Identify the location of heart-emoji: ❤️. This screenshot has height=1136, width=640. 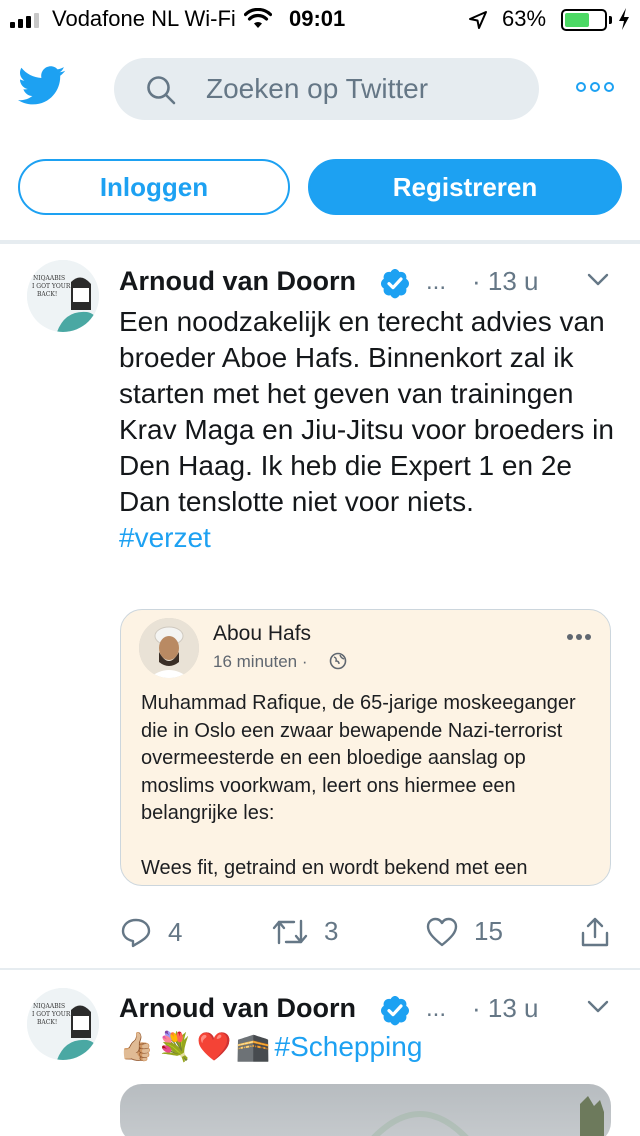
(214, 1046).